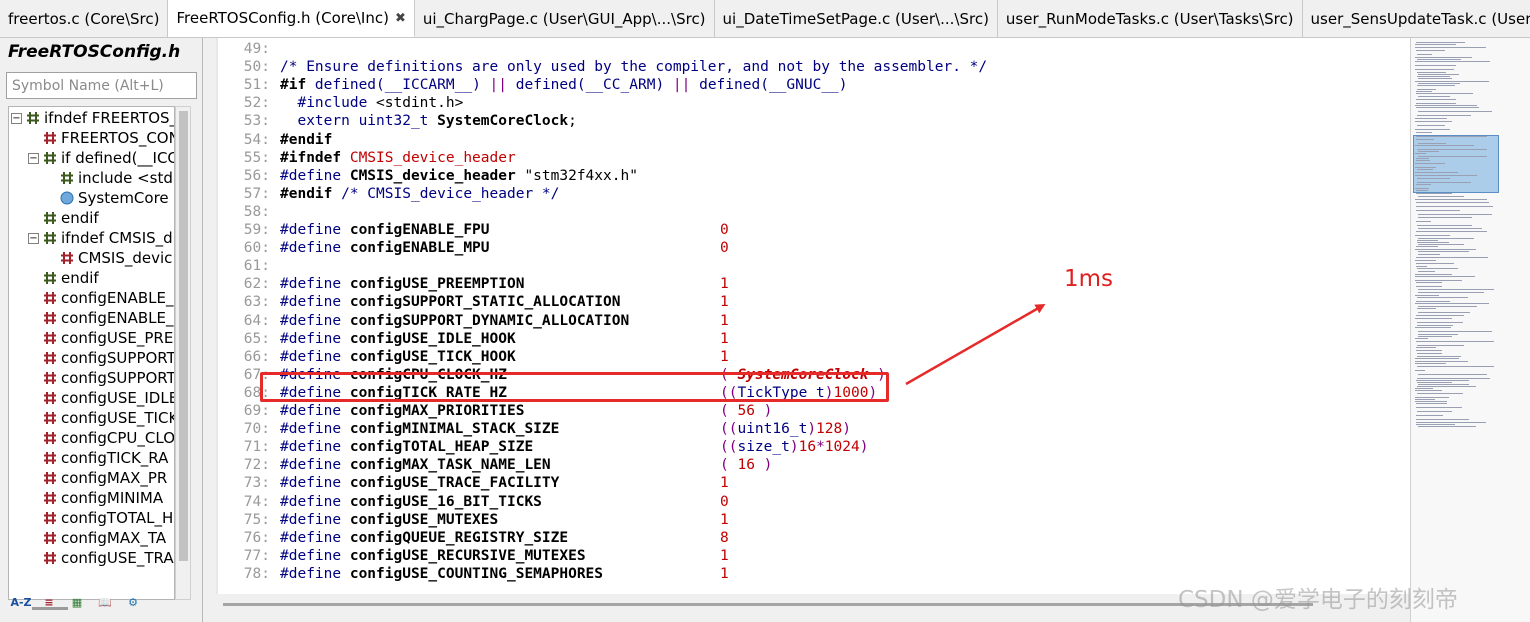 The width and height of the screenshot is (1530, 622). What do you see at coordinates (813, 194) in the screenshot?
I see `code-line: 57: #endif /* CMSIS_device_header */` at bounding box center [813, 194].